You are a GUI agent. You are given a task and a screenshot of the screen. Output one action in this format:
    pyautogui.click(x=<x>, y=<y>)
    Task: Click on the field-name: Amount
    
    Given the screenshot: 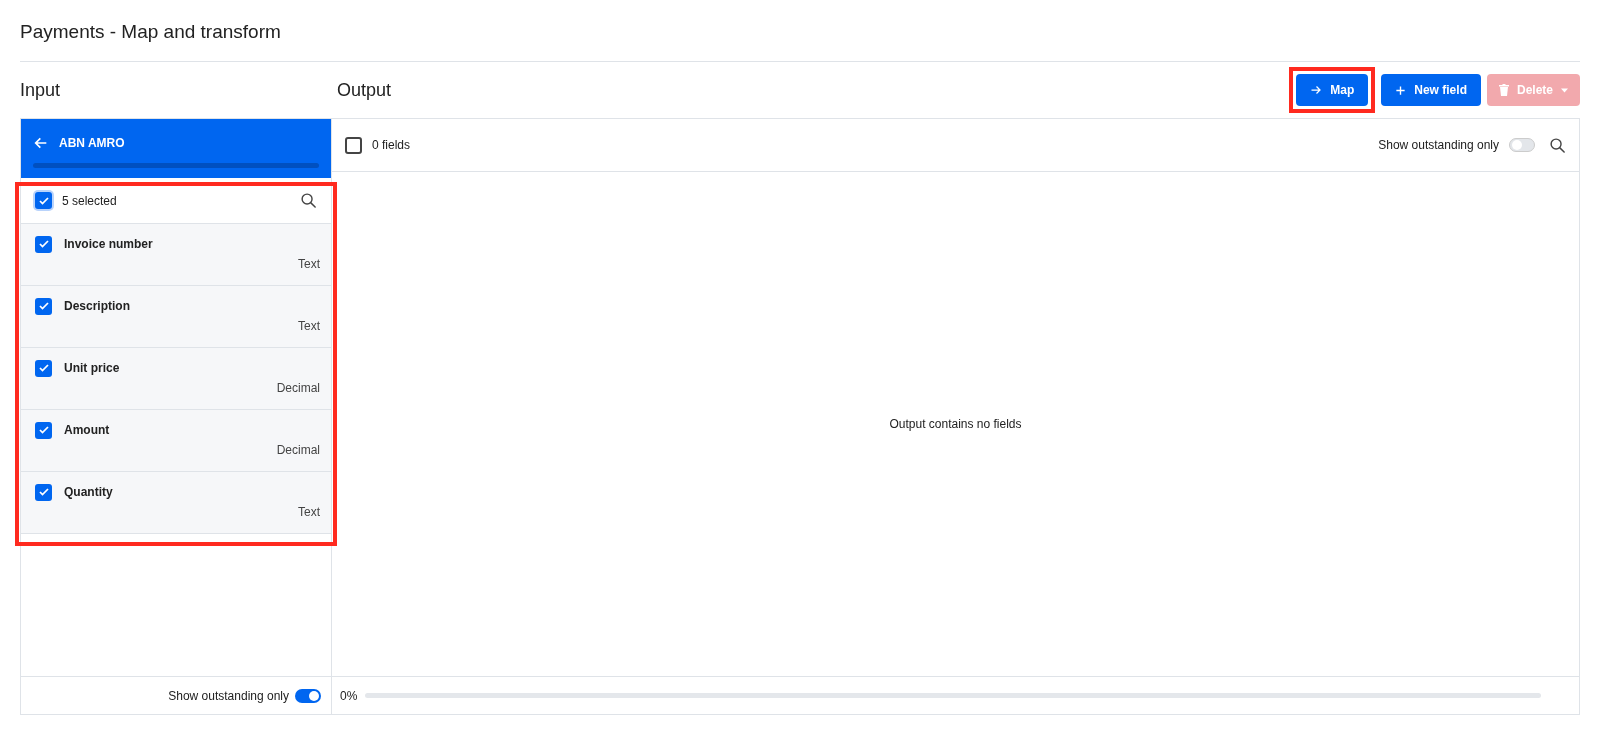 What is the action you would take?
    pyautogui.click(x=87, y=430)
    